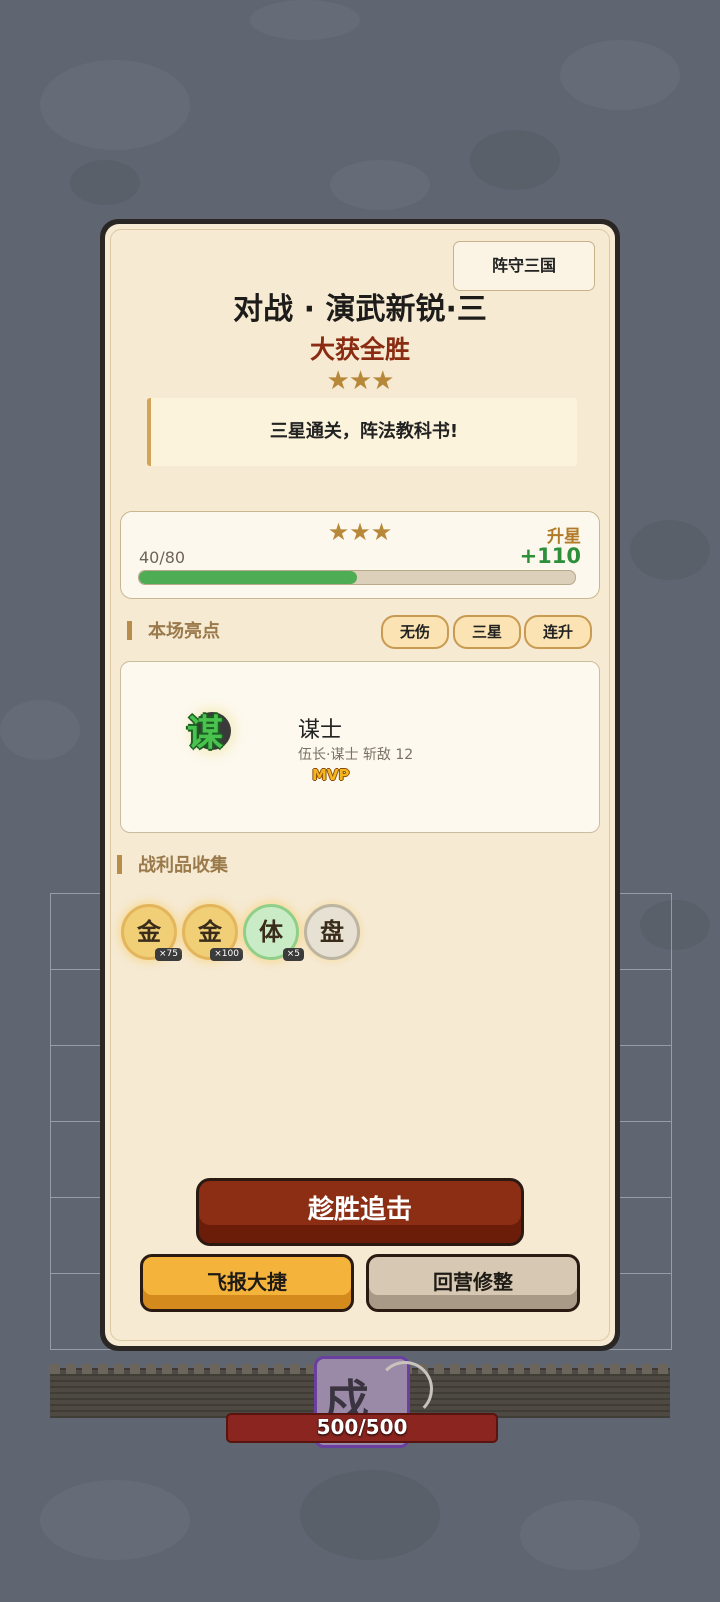 The width and height of the screenshot is (720, 1602). What do you see at coordinates (362, 1428) in the screenshot?
I see `unit-hp-bar: 500/500` at bounding box center [362, 1428].